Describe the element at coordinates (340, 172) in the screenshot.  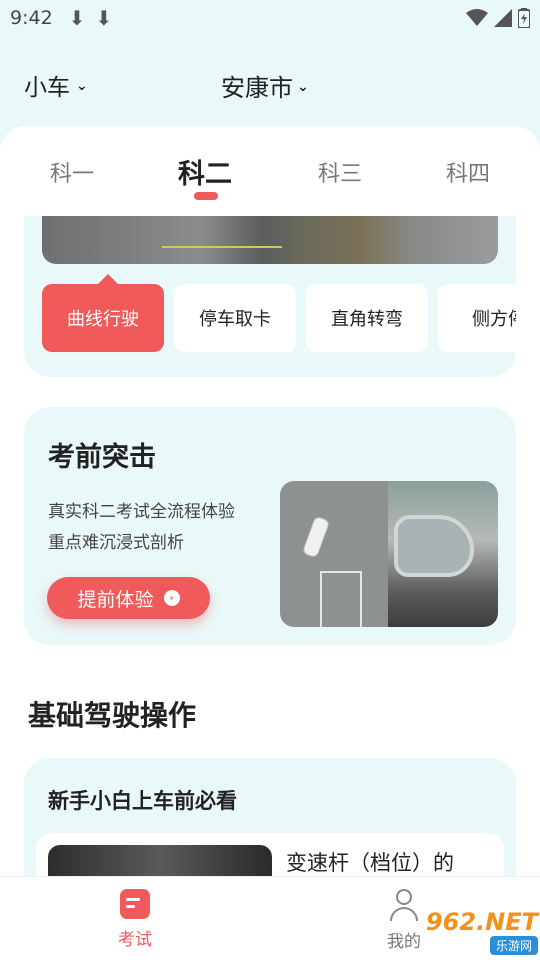
I see `tab-subject-3: 科三` at that location.